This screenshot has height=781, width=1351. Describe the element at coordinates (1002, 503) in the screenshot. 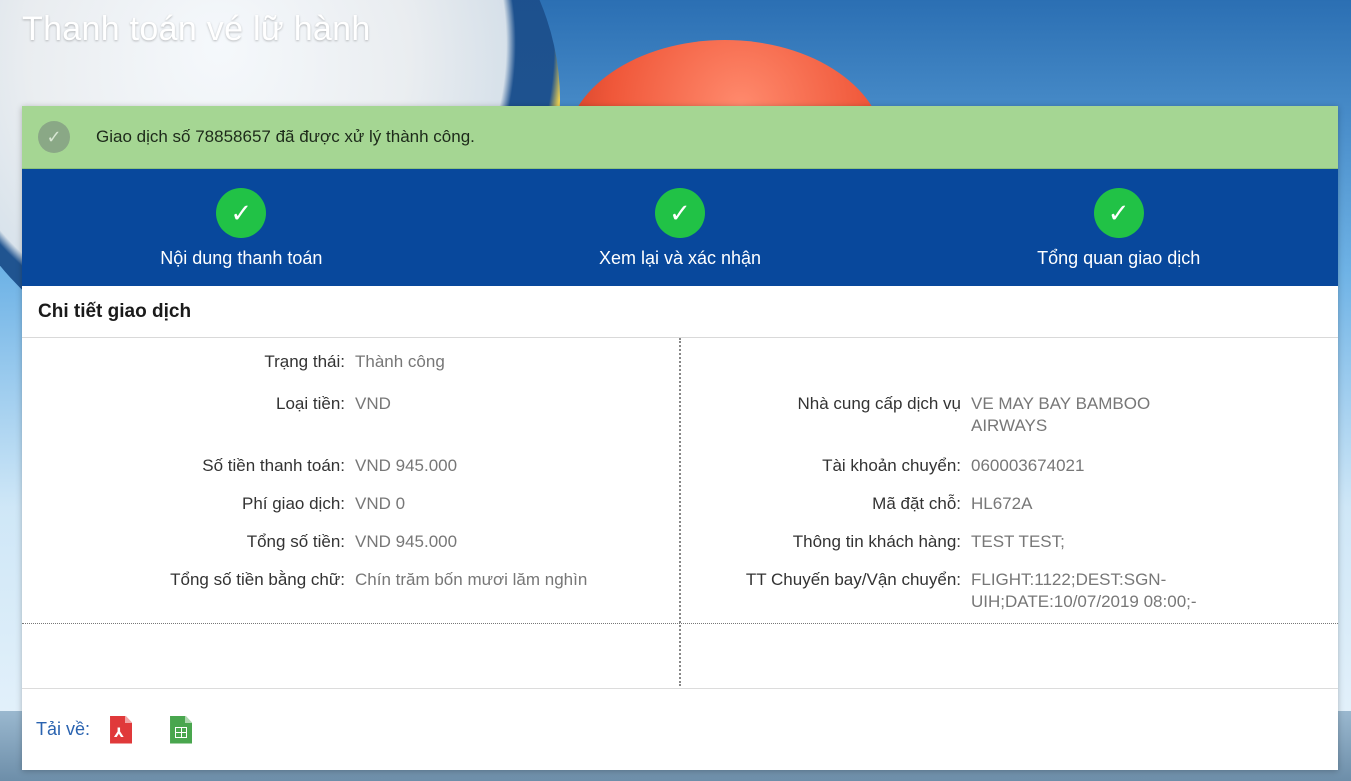

I see `detail-value: HL672A` at that location.